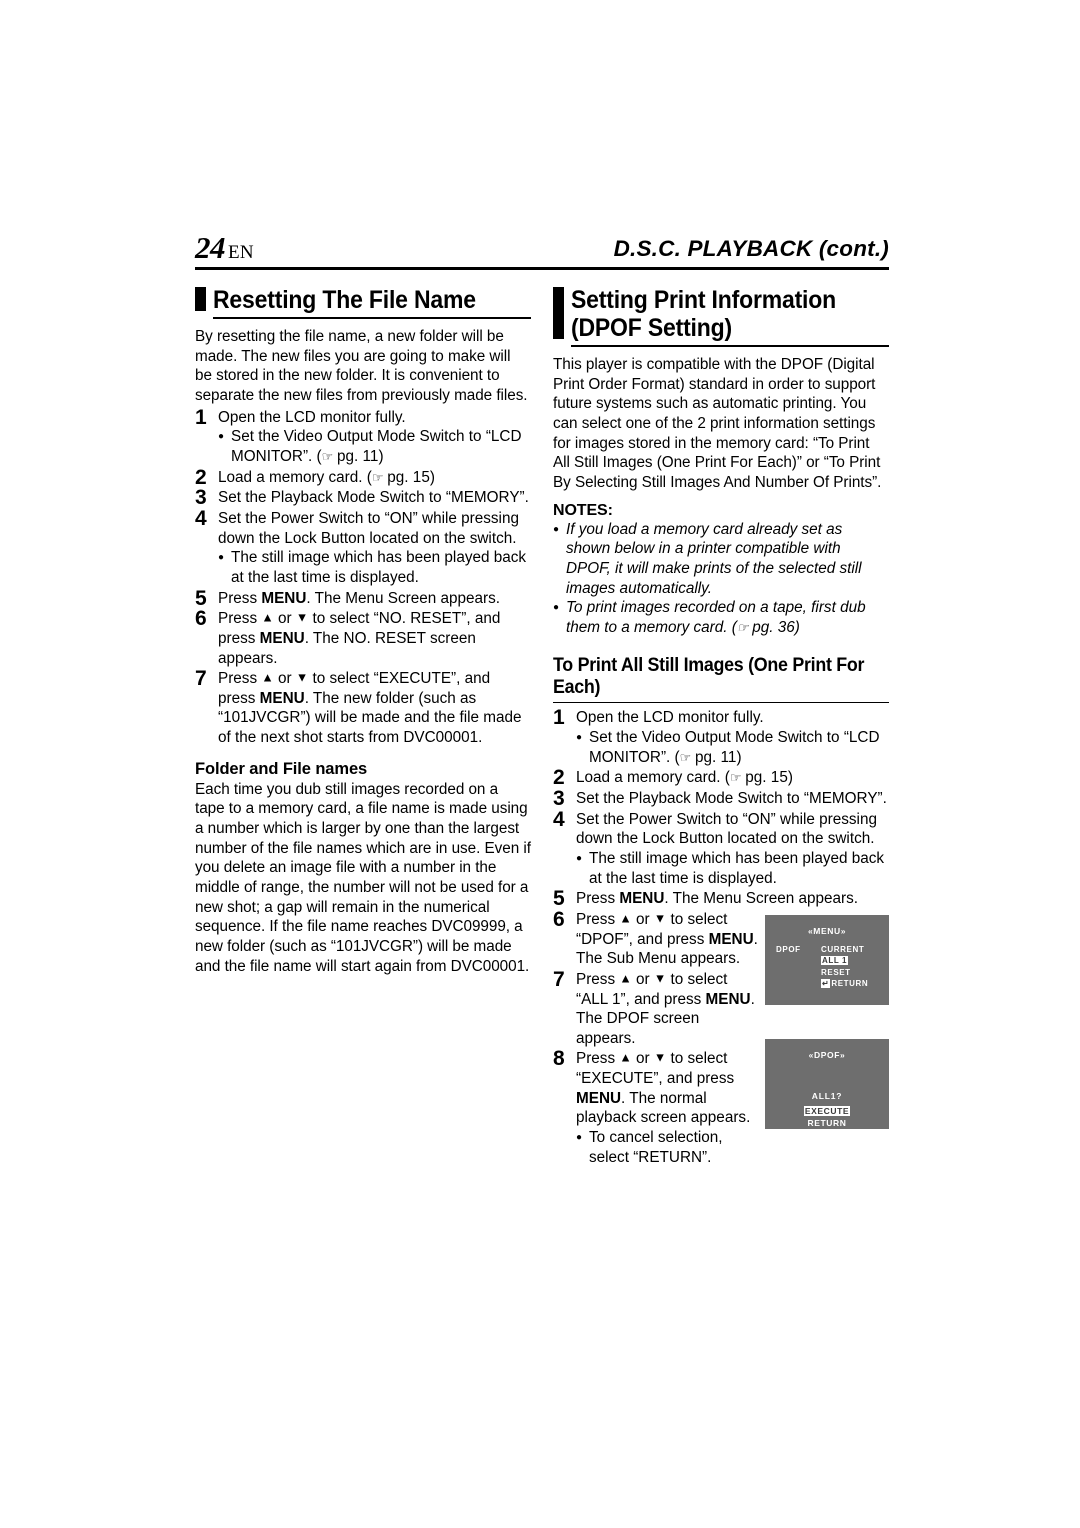  I want to click on header-rule, so click(542, 268).